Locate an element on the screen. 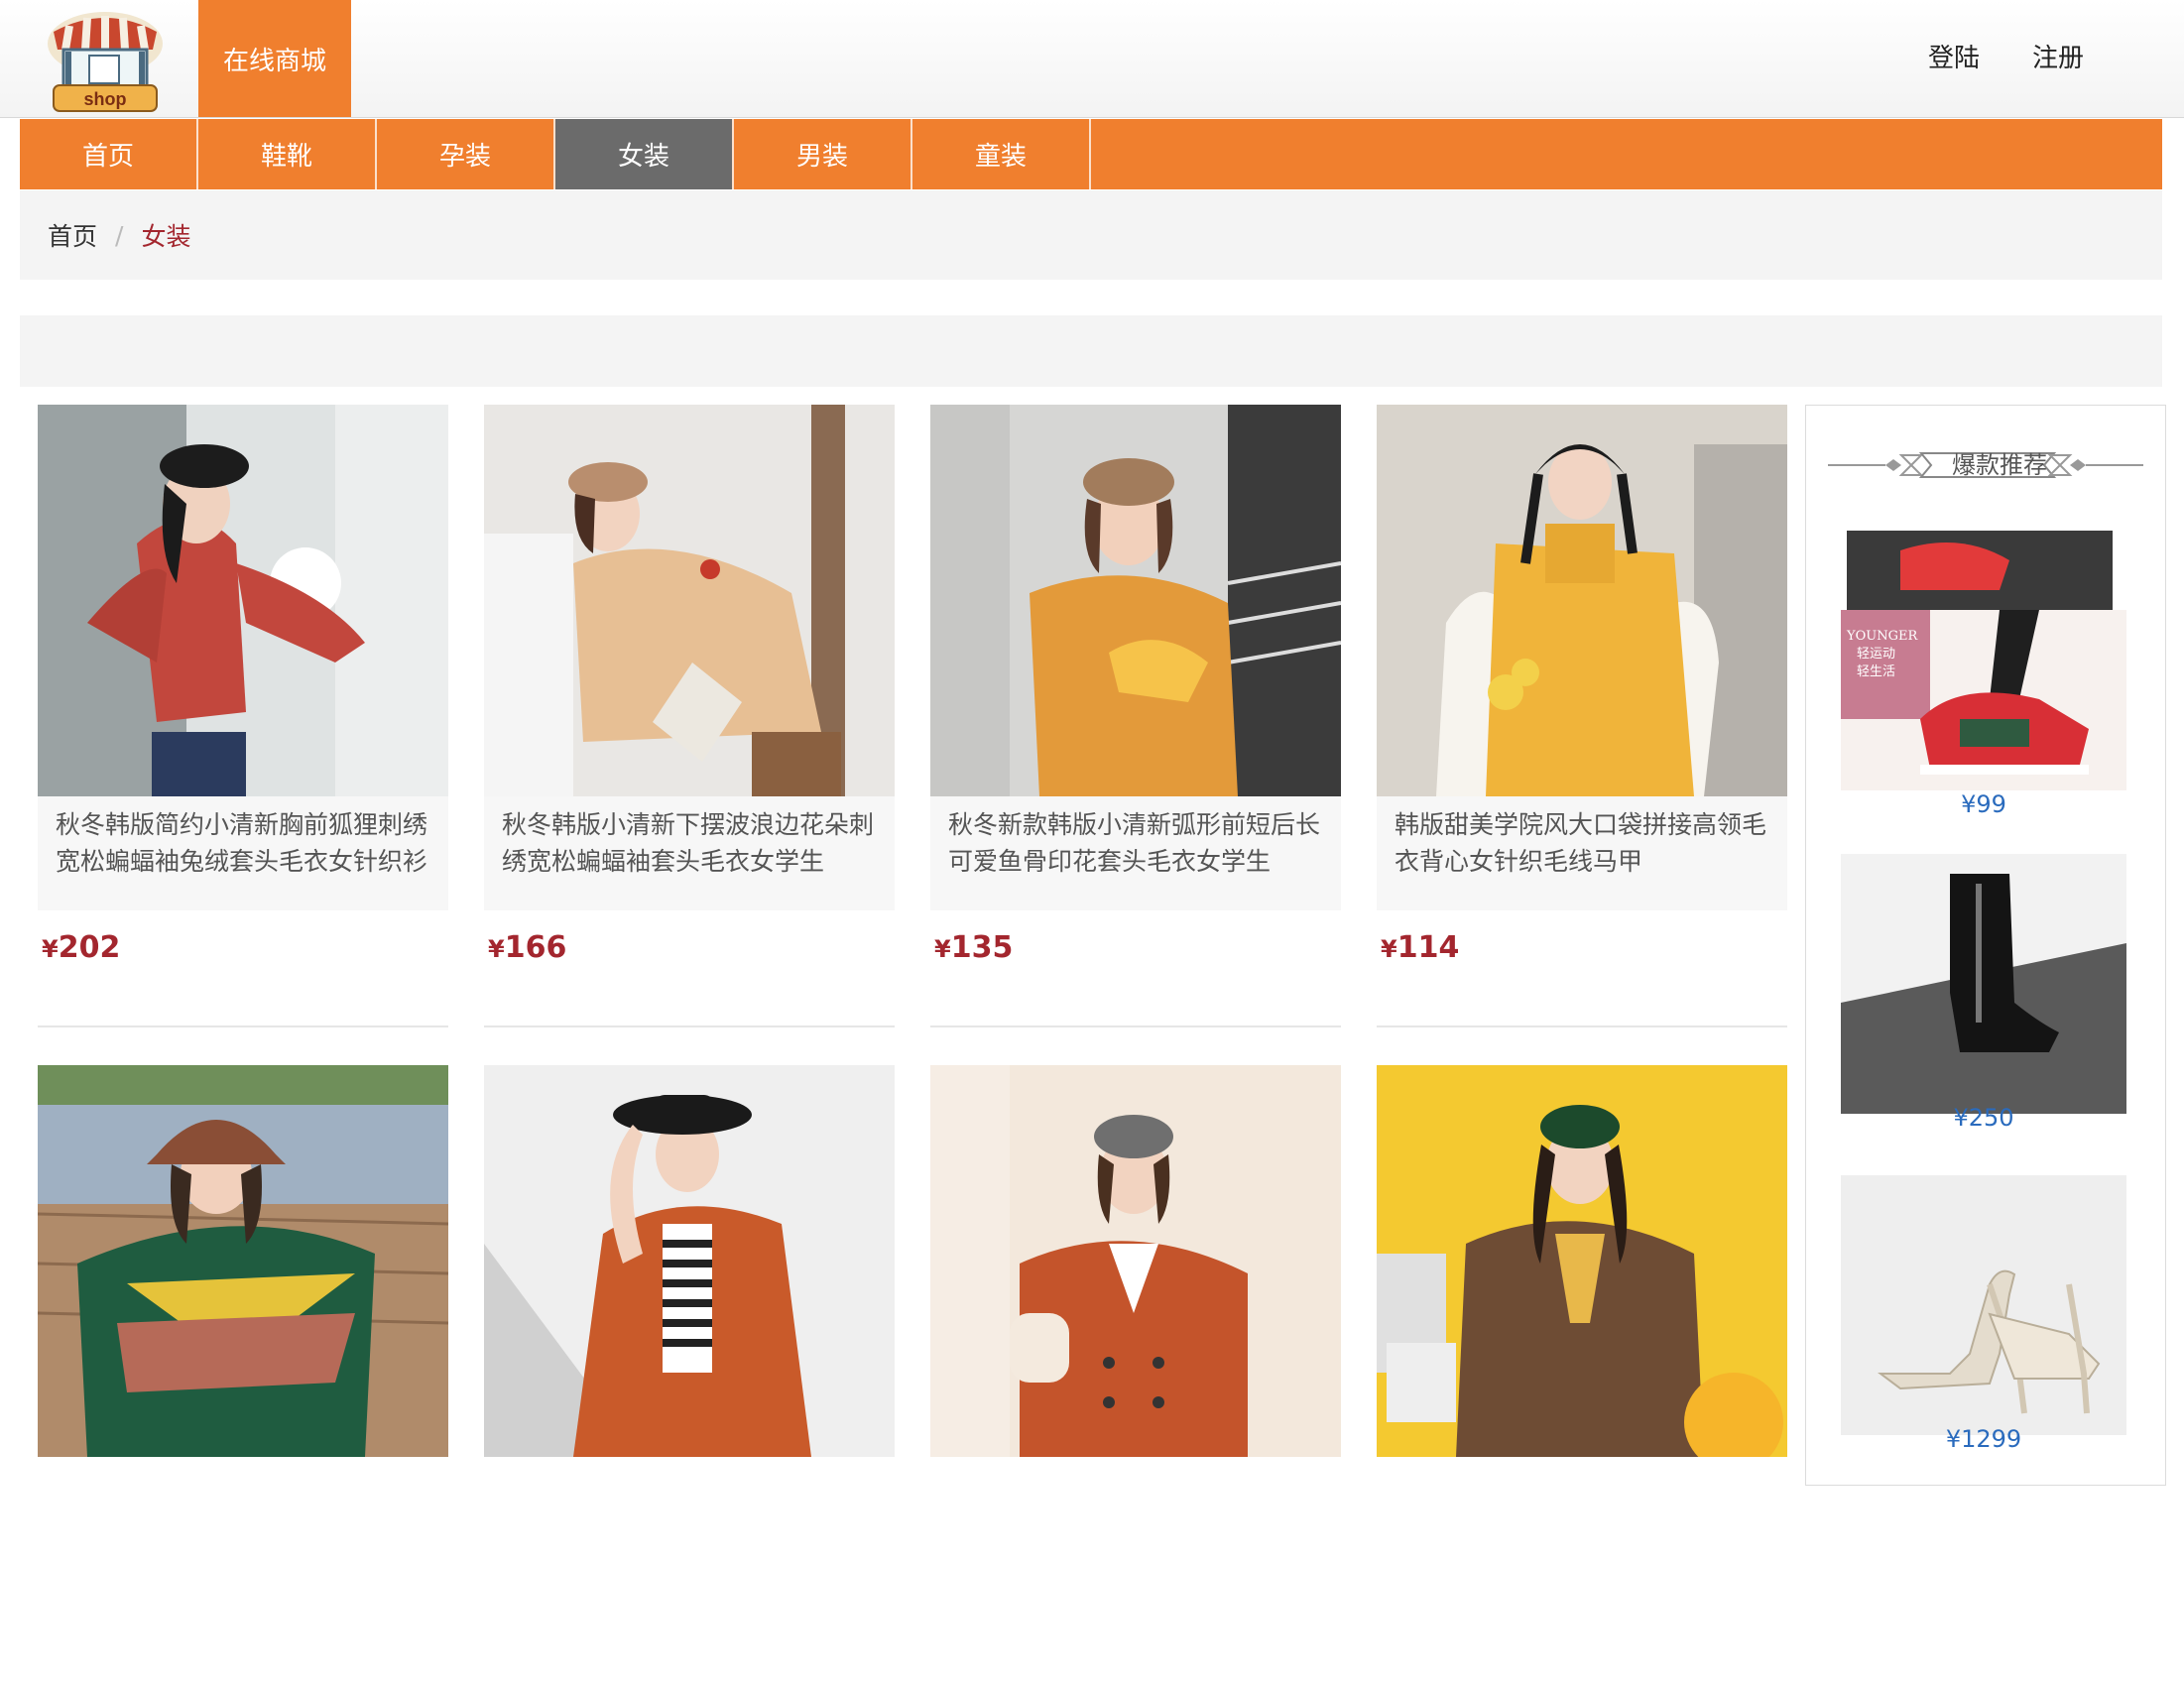  register-link: 注册 is located at coordinates (2058, 56).